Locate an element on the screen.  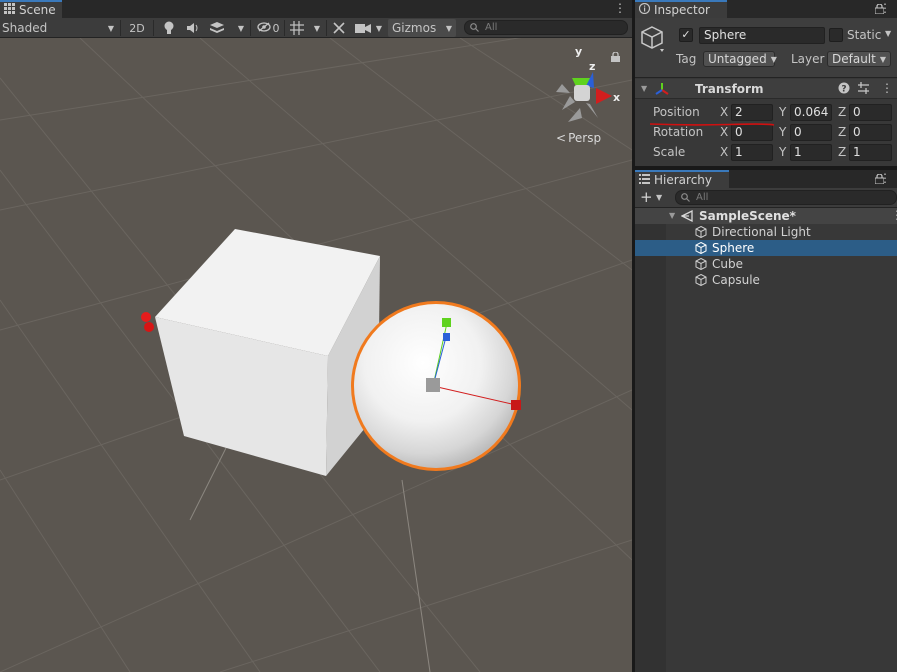
effects-icon is located at coordinates (217, 28).